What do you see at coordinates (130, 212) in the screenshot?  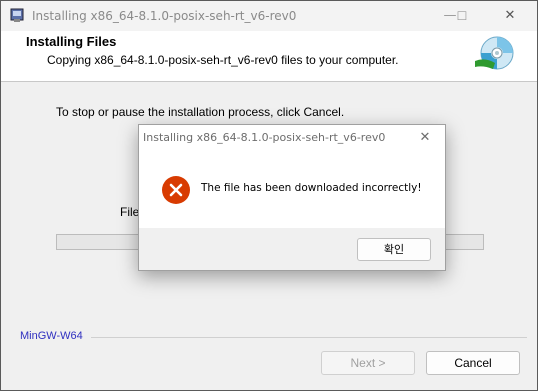 I see `file-label: File` at bounding box center [130, 212].